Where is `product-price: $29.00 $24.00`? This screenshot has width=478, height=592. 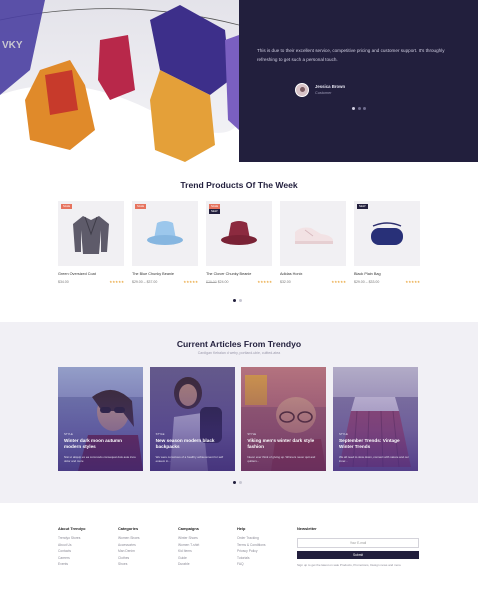
product-price: $29.00 $24.00 is located at coordinates (217, 282).